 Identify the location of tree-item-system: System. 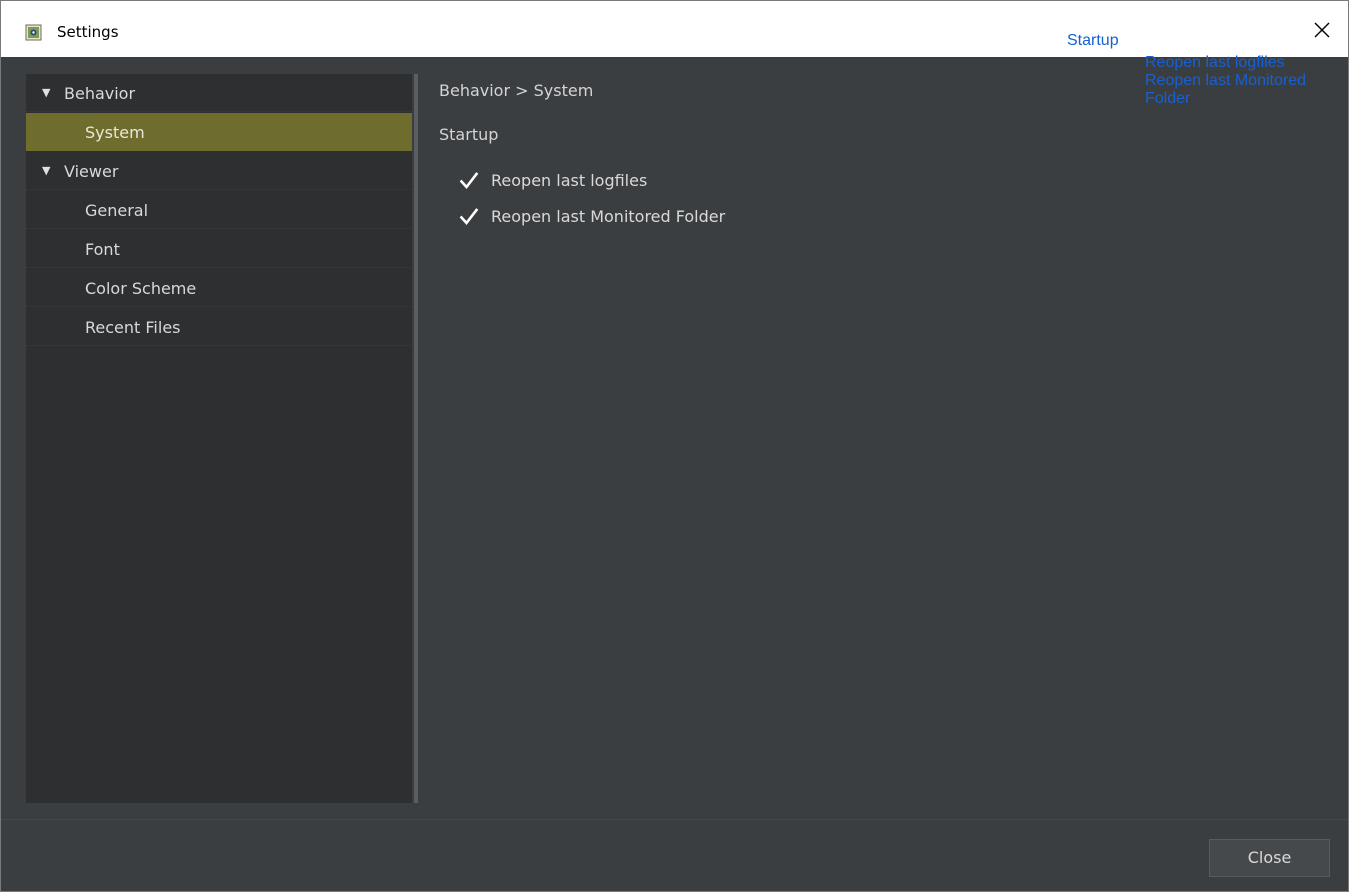
(219, 132).